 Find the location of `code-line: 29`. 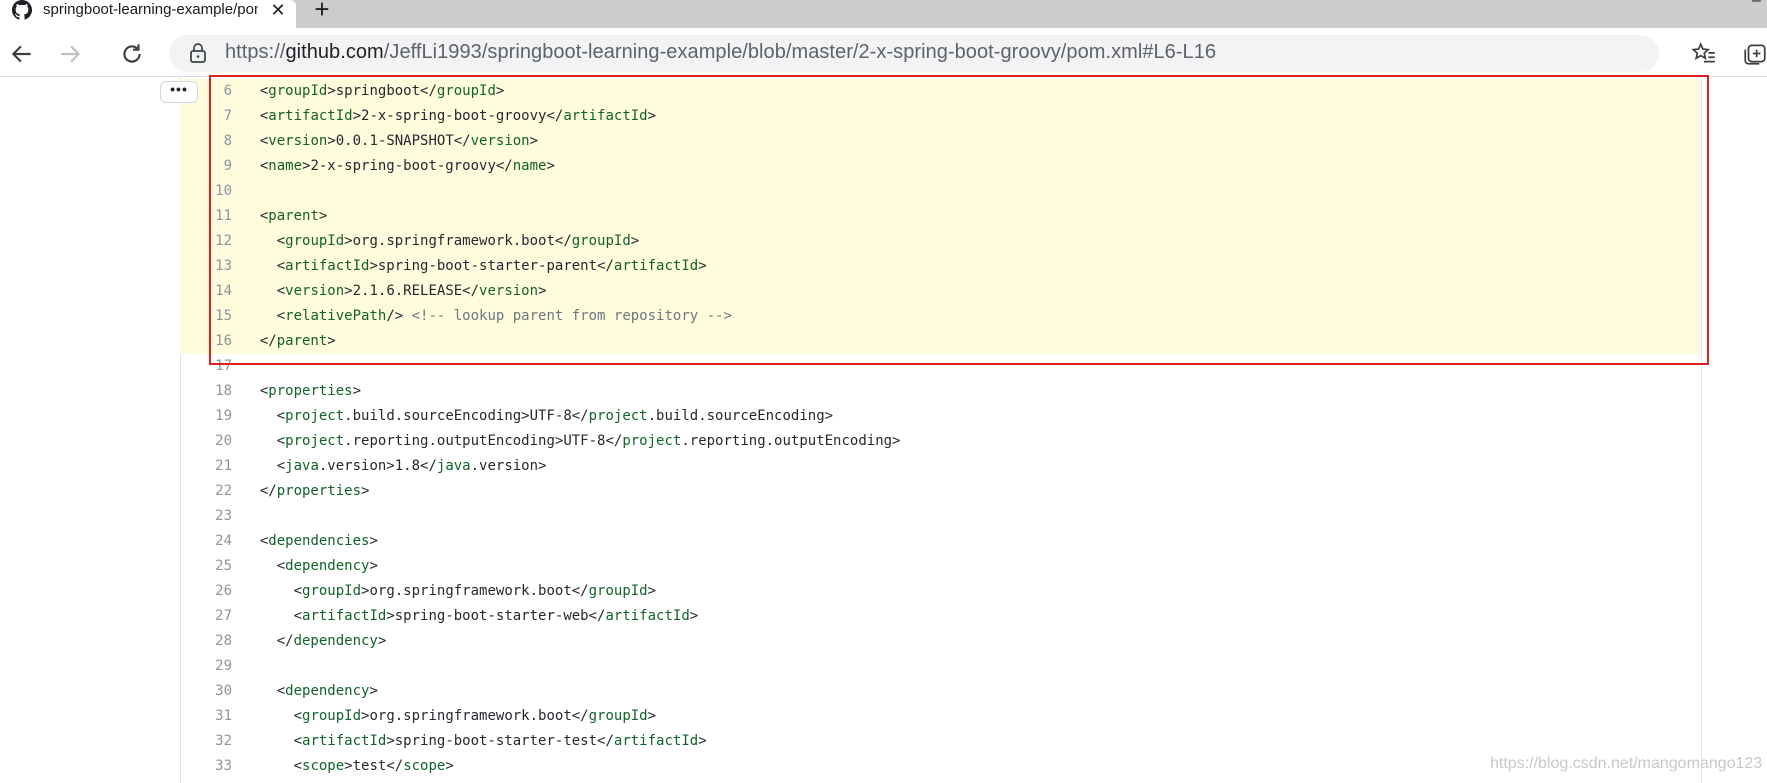

code-line: 29 is located at coordinates (940, 666).